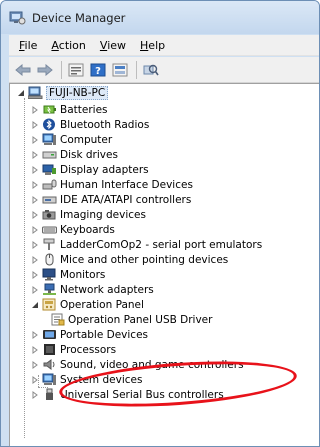  I want to click on toolbar-separator, so click(136, 69).